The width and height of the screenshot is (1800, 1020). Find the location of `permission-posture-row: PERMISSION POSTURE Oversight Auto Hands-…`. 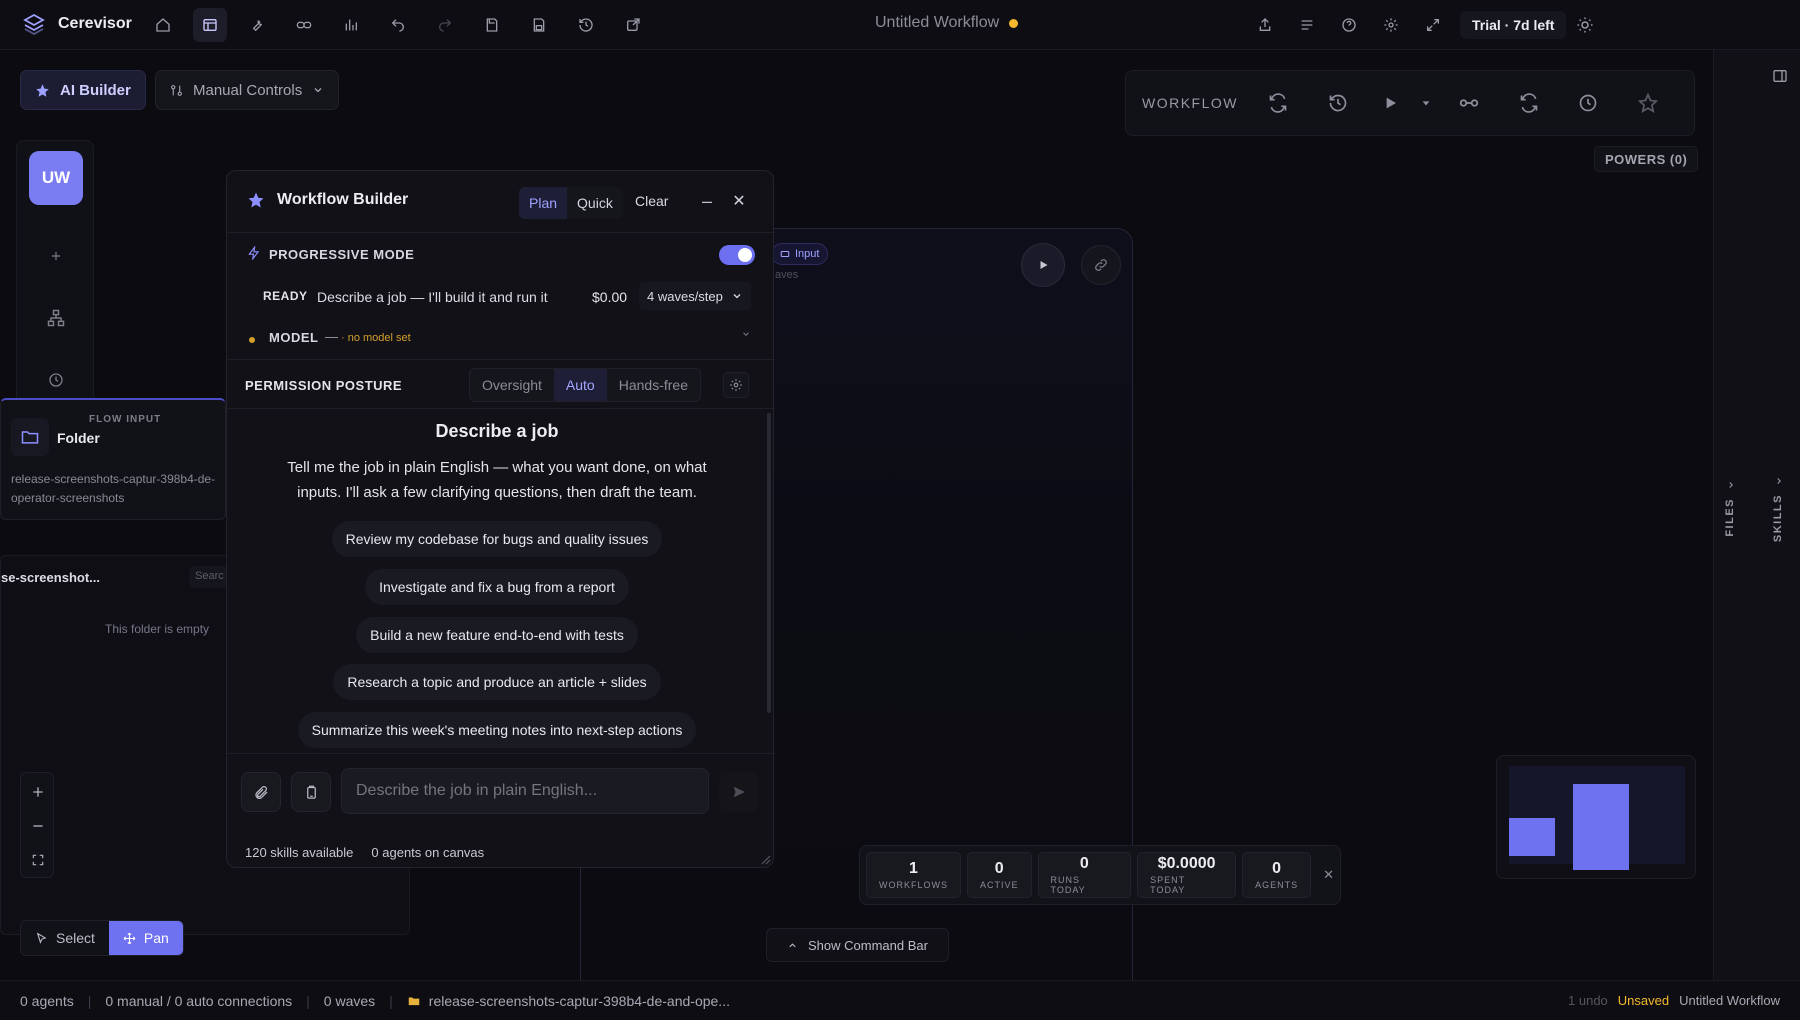

permission-posture-row: PERMISSION POSTURE Oversight Auto Hands-… is located at coordinates (501, 384).